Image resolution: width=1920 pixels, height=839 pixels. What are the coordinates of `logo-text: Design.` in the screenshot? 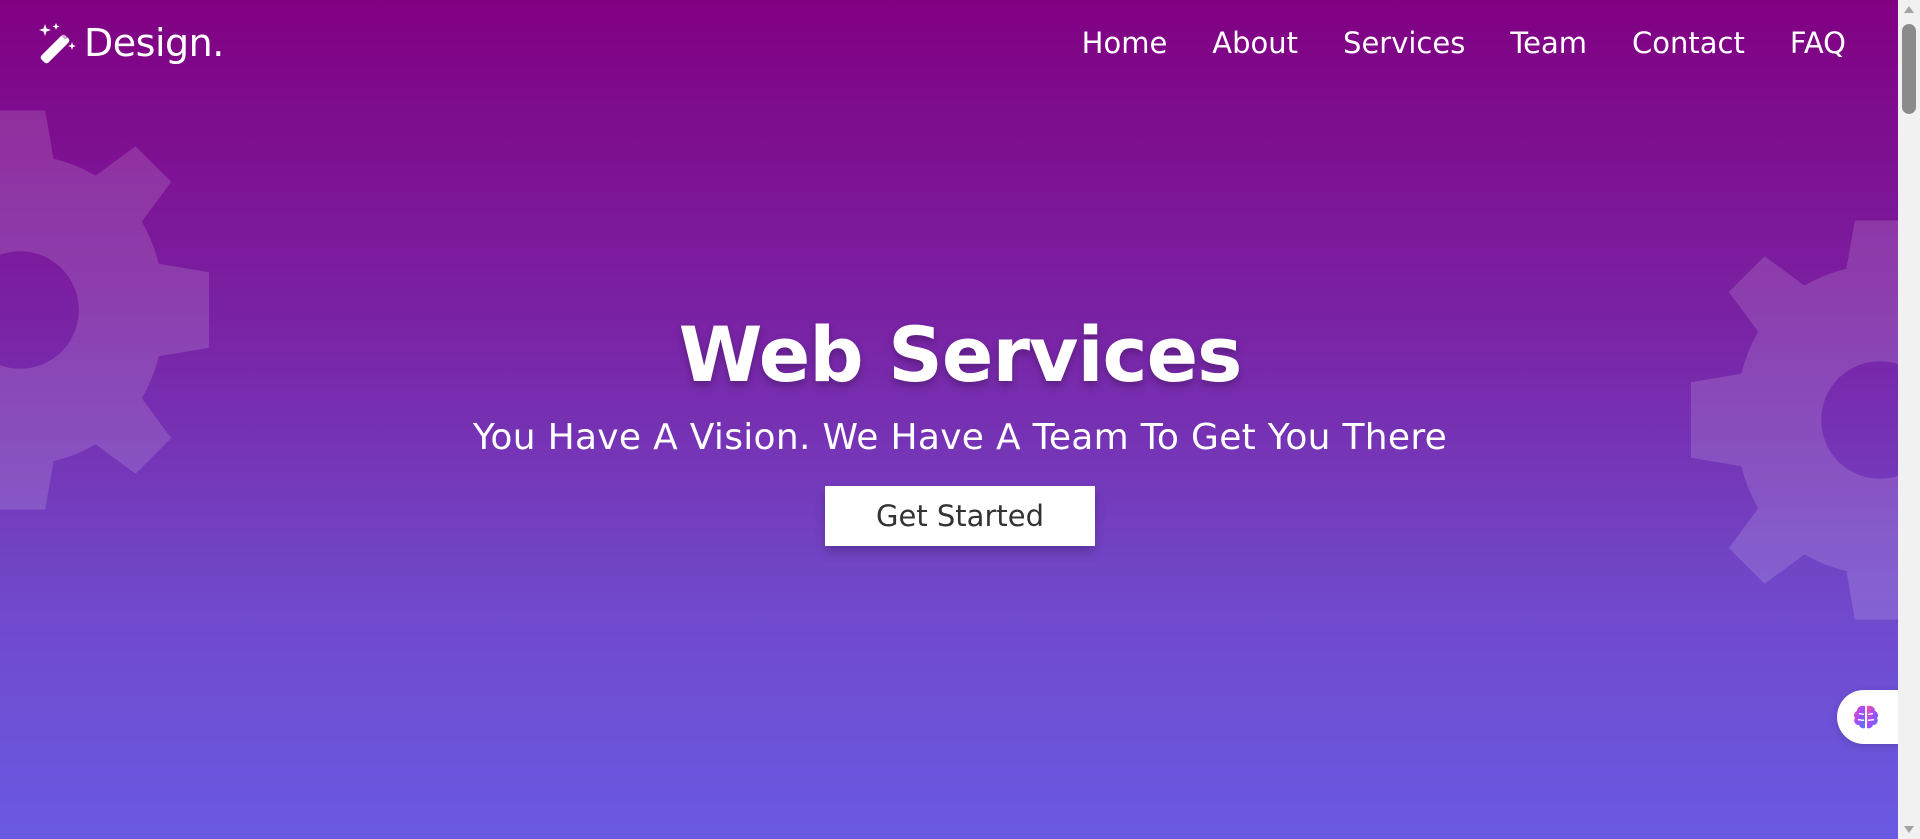 It's located at (154, 43).